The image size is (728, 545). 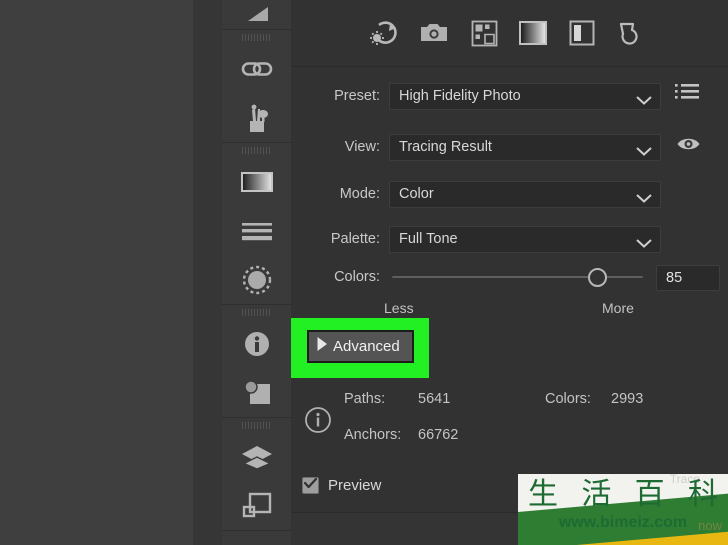 I want to click on sidebar-item-stroke-tool, so click(x=256, y=230).